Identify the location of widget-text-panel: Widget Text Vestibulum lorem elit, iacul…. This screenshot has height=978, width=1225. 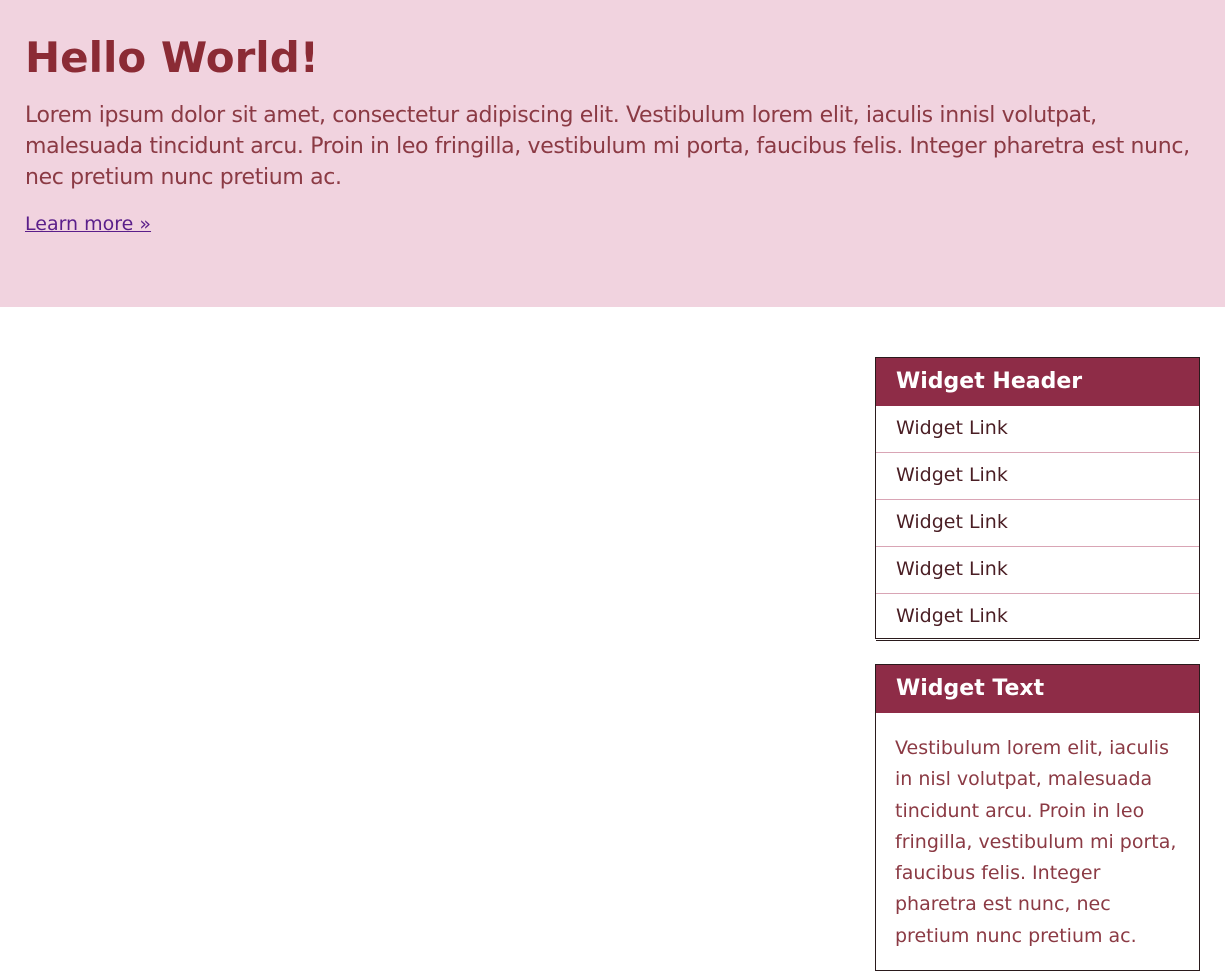
(1037, 817).